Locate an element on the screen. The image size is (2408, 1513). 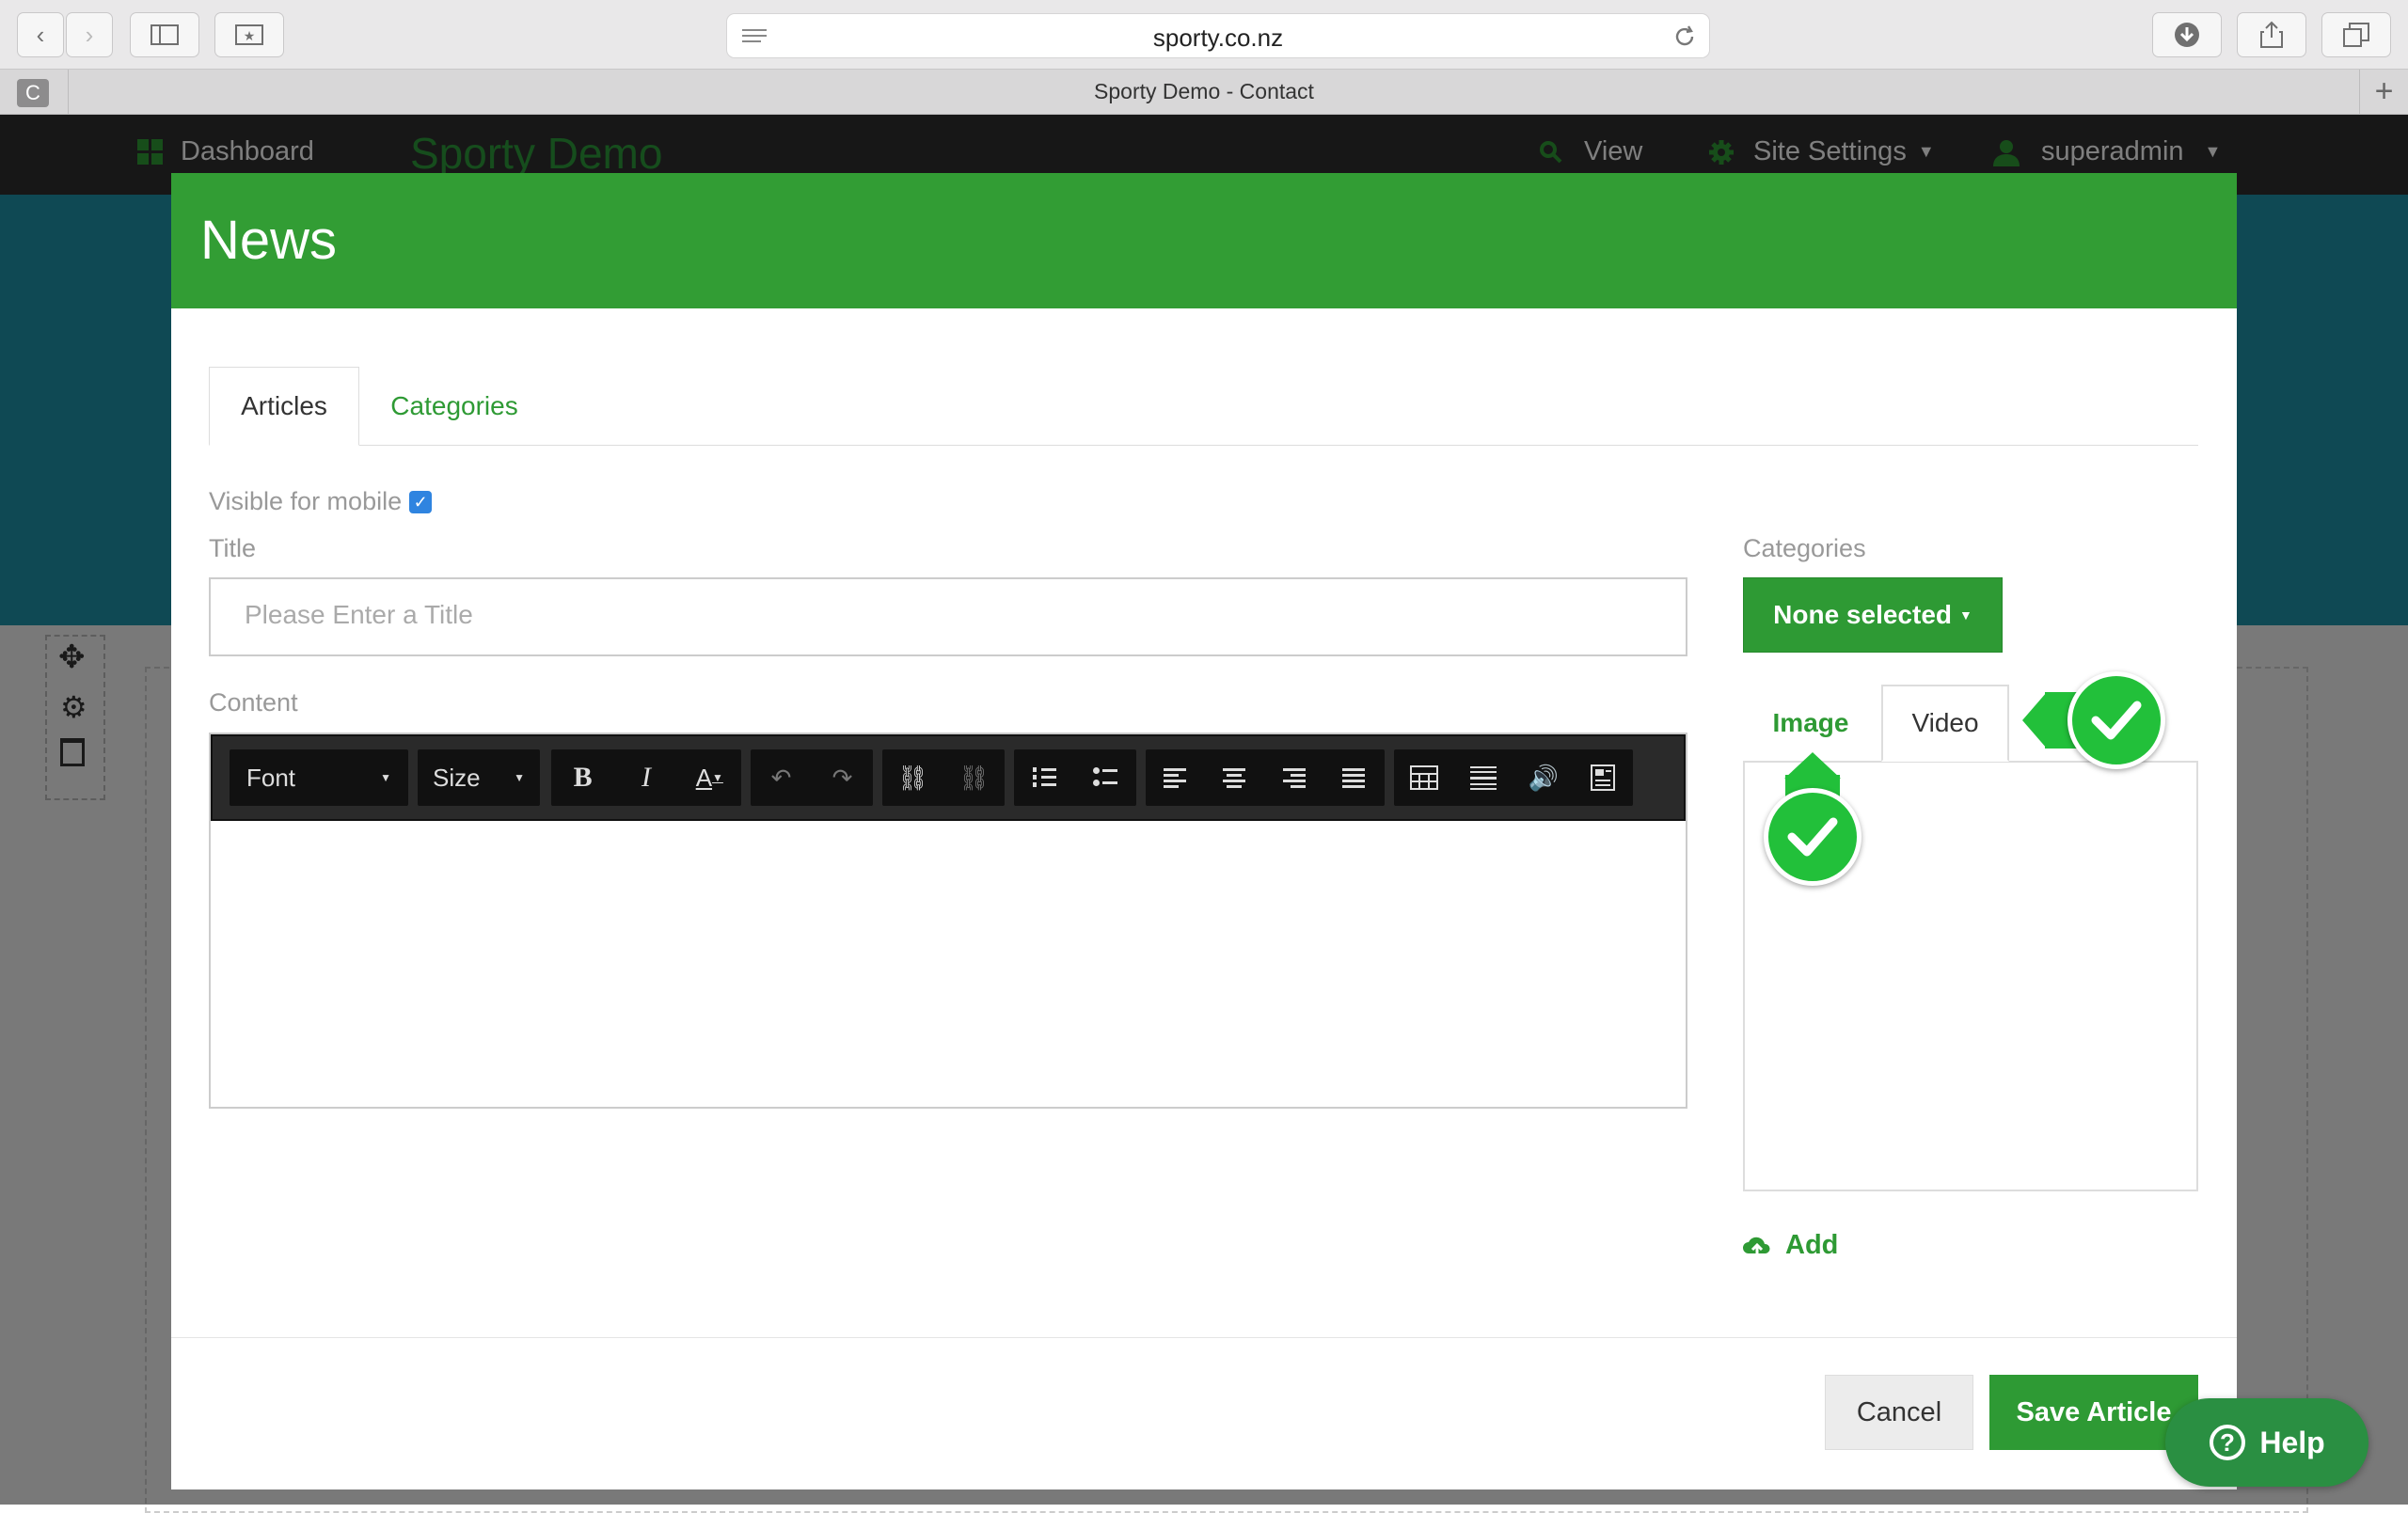
tab-favicon: C is located at coordinates (33, 93).